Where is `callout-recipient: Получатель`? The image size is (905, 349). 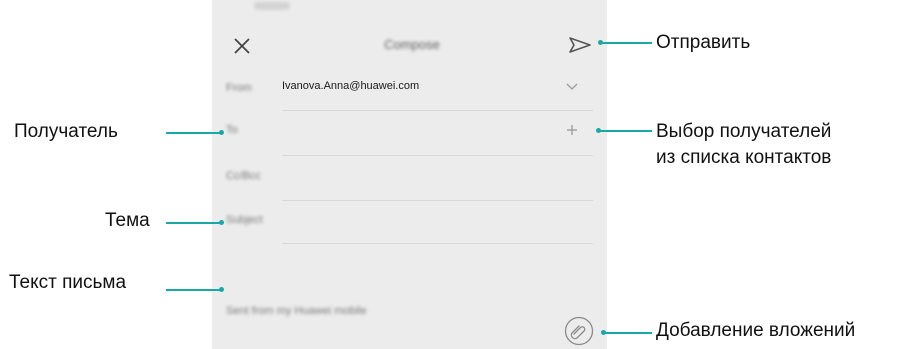 callout-recipient: Получатель is located at coordinates (66, 131).